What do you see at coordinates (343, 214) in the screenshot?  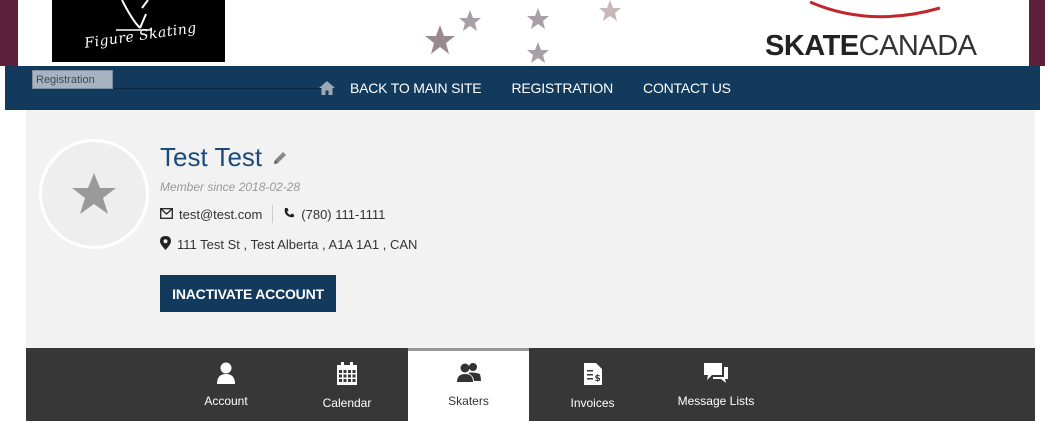 I see `profile-phone: (780) 111-1111` at bounding box center [343, 214].